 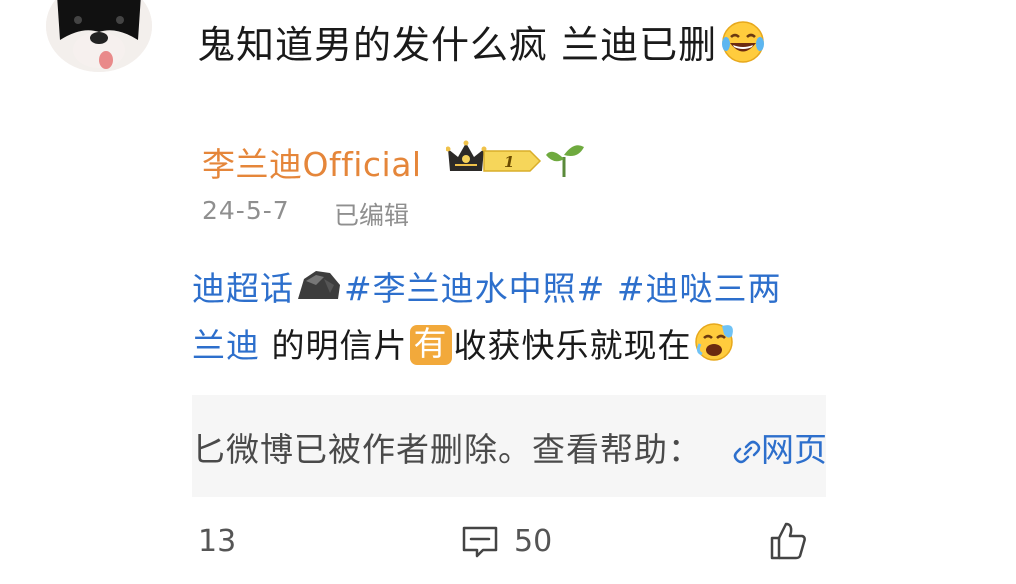 What do you see at coordinates (457, 45) in the screenshot?
I see `comment-body: 鬼知道男的发什么疯 兰迪已删` at bounding box center [457, 45].